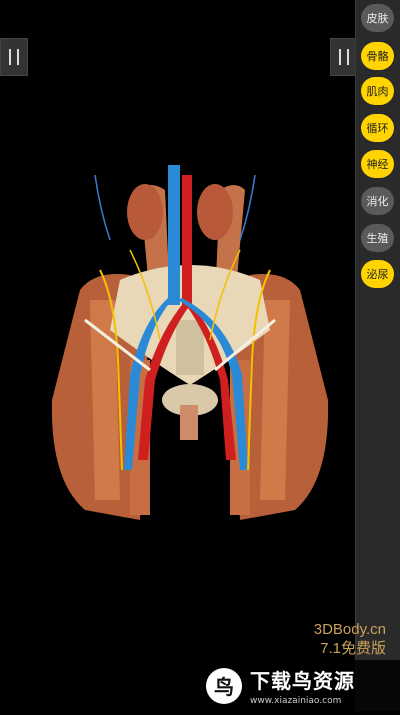  Describe the element at coordinates (353, 648) in the screenshot. I see `brand-version: 7.1免费版` at that location.